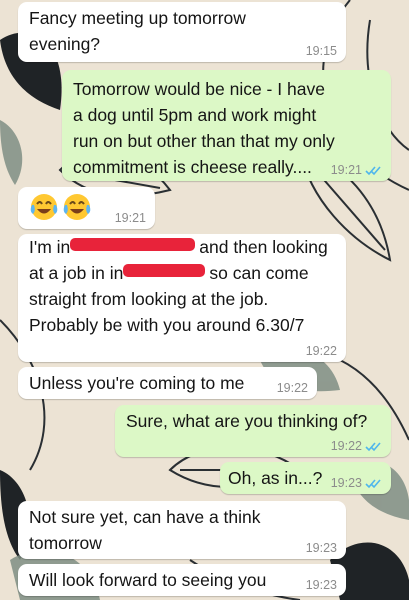 The image size is (409, 600). I want to click on message-time: 19:15, so click(321, 51).